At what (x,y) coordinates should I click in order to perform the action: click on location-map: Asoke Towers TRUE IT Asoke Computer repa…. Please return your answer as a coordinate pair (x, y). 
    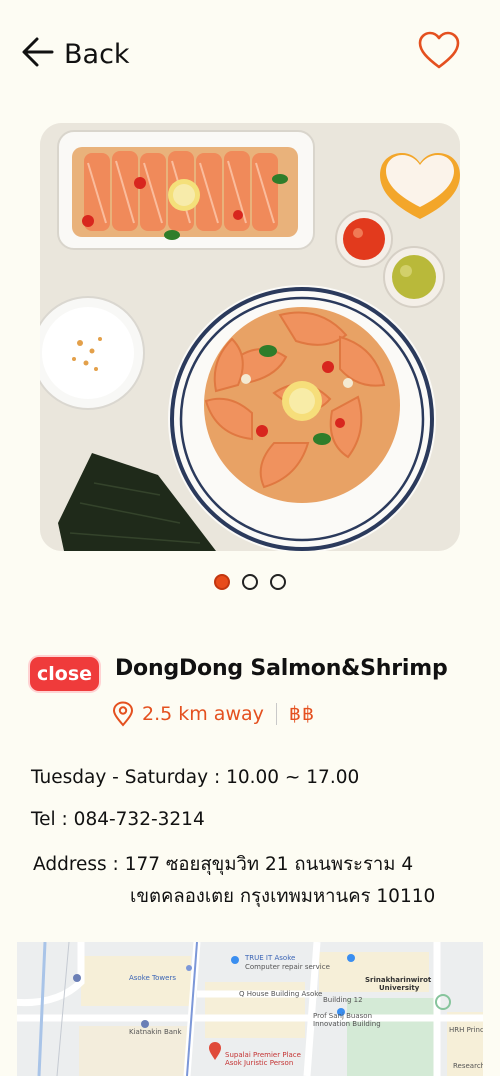
    Looking at the image, I should click on (250, 1009).